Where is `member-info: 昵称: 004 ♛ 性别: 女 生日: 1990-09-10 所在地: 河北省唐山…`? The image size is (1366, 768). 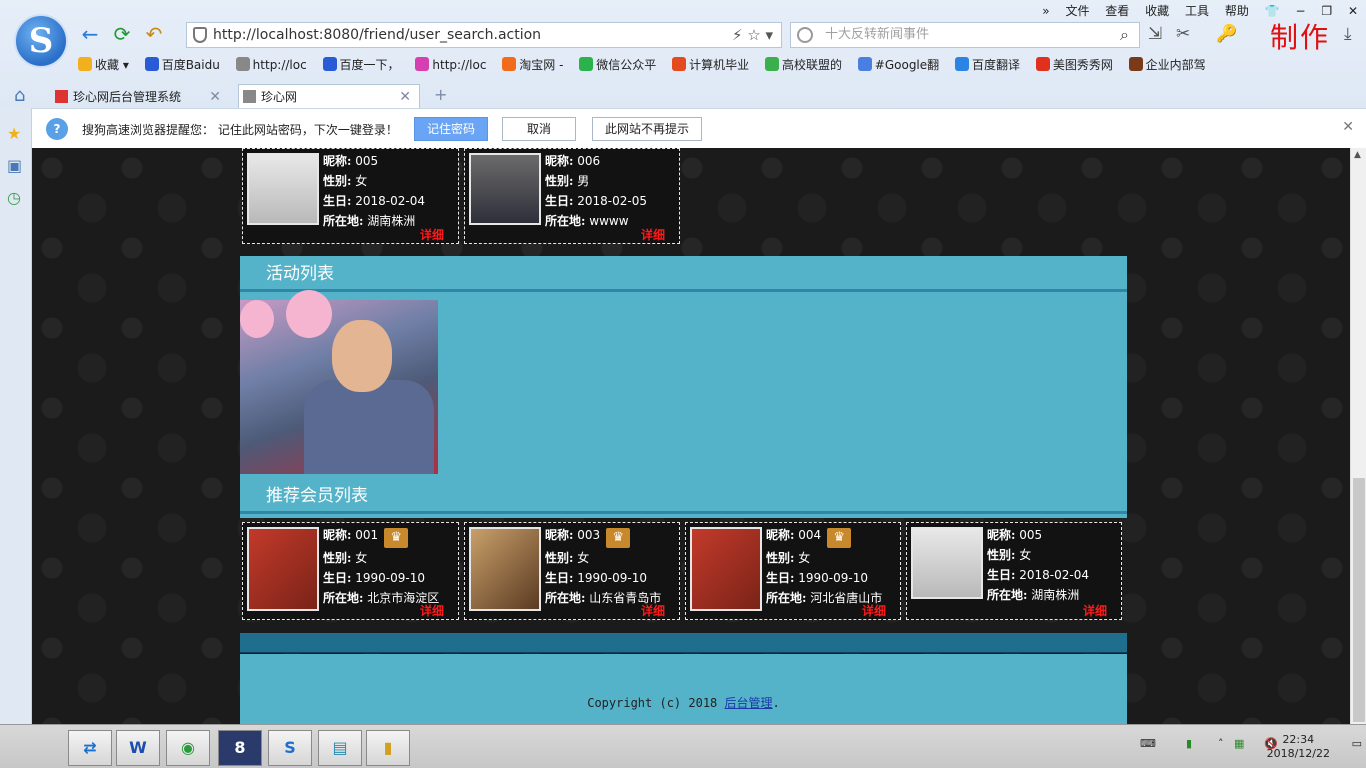
member-info: 昵称: 004 ♛ 性别: 女 生日: 1990-09-10 所在地: 河北省唐山… is located at coordinates (824, 566).